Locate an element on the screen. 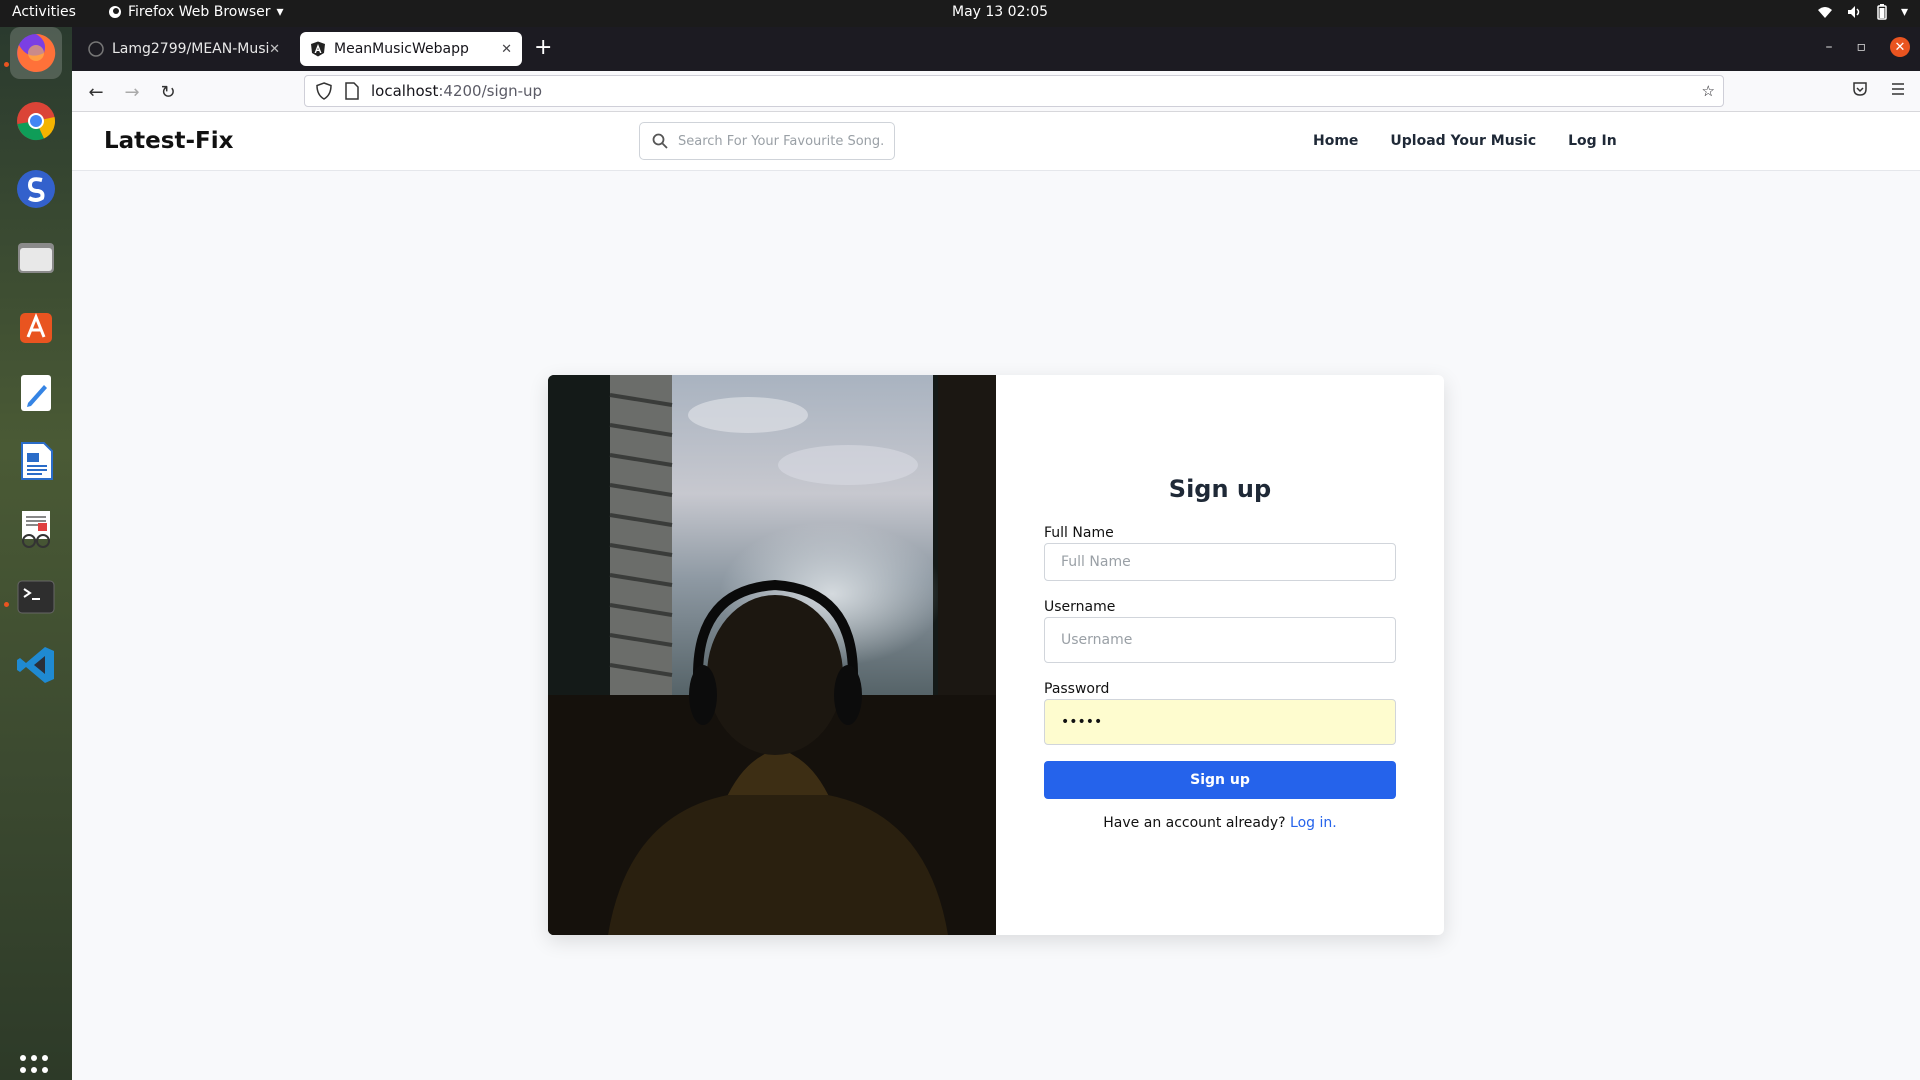  text-editor-icon is located at coordinates (36, 393).